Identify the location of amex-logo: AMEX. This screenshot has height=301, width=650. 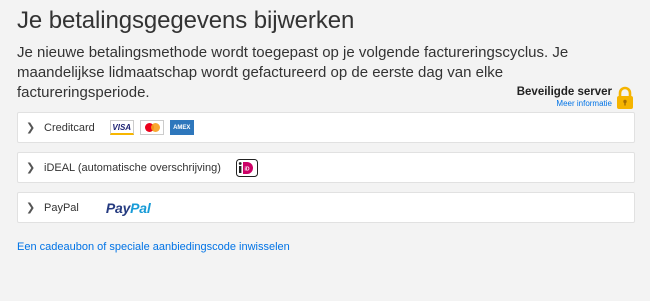
(181, 127).